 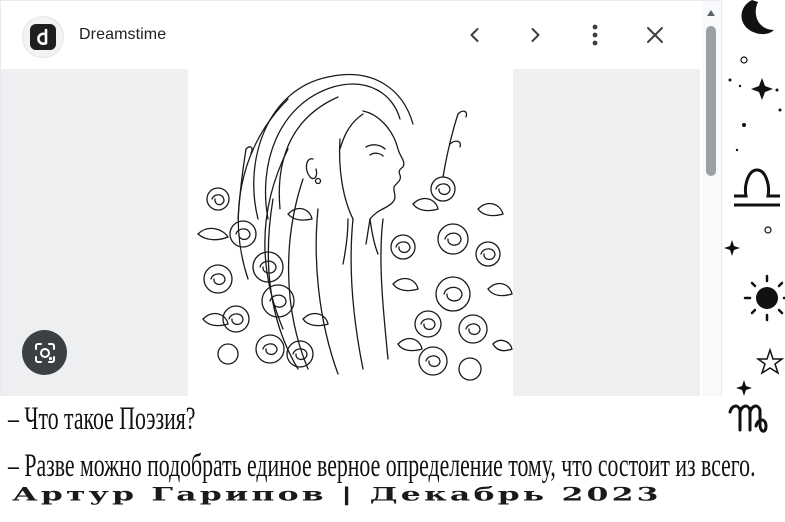 I want to click on chevron-left-icon, so click(x=474, y=35).